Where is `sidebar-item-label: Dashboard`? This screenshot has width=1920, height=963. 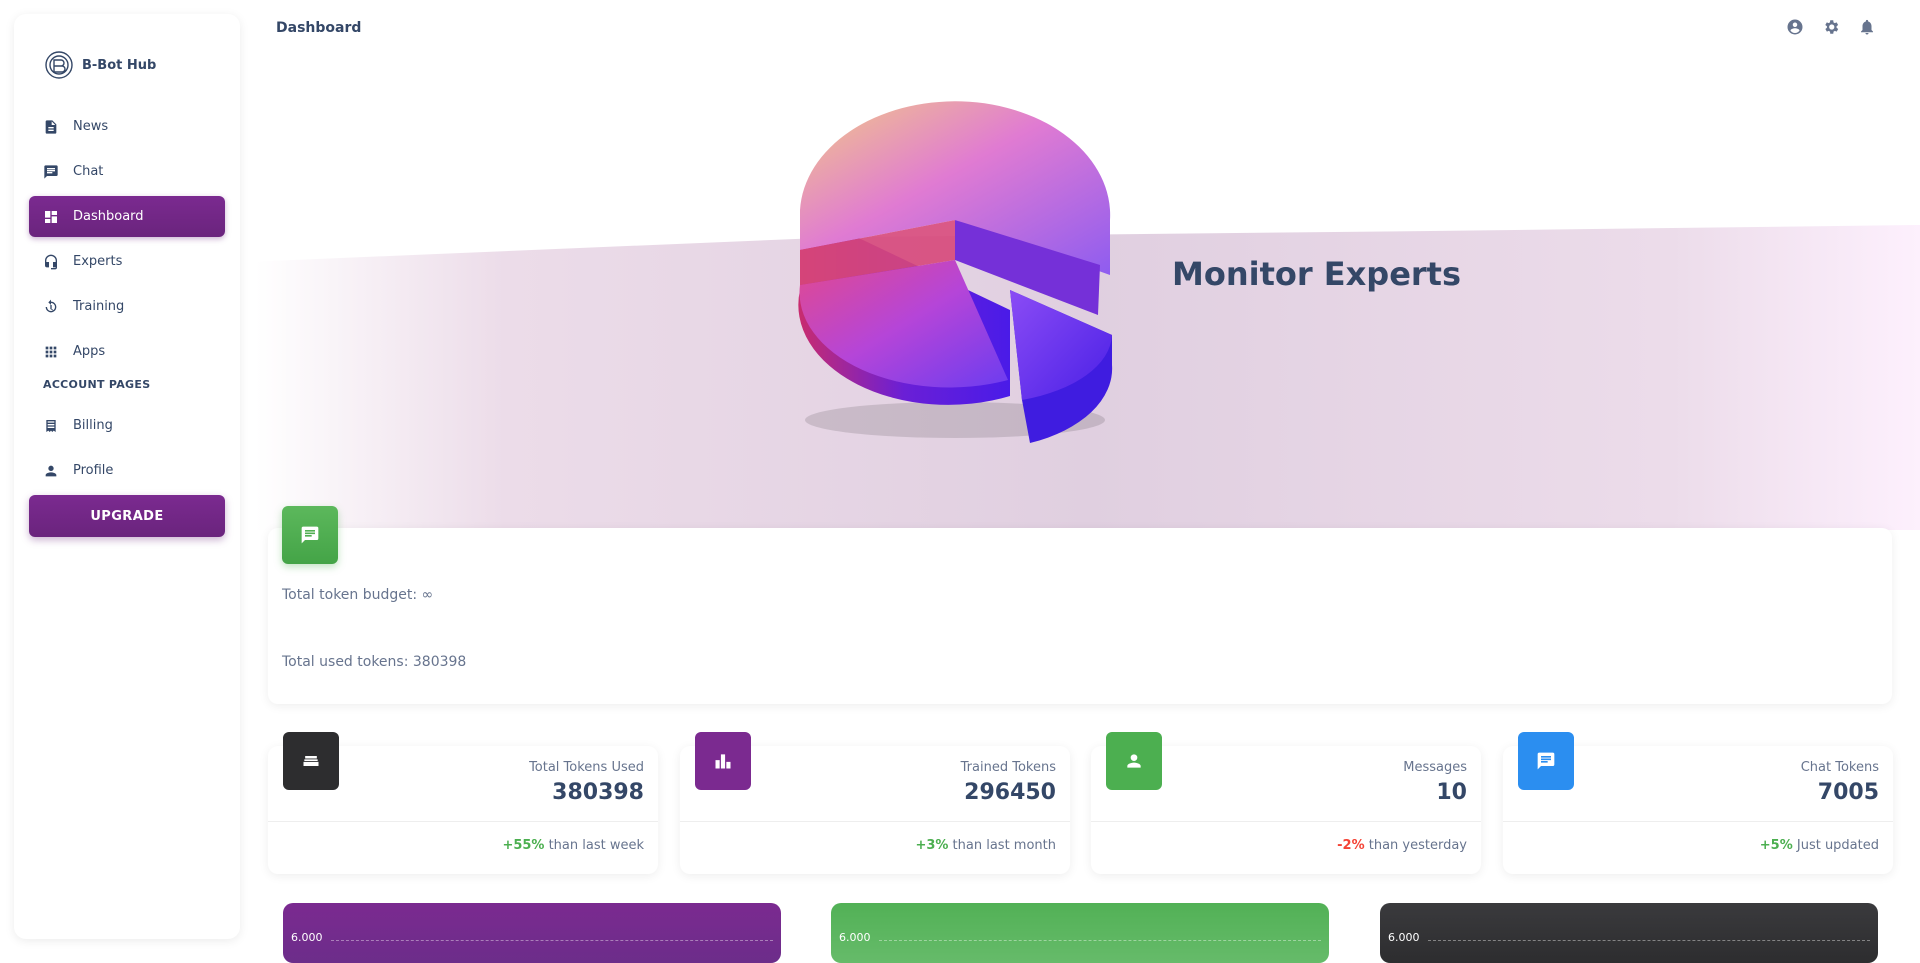 sidebar-item-label: Dashboard is located at coordinates (108, 216).